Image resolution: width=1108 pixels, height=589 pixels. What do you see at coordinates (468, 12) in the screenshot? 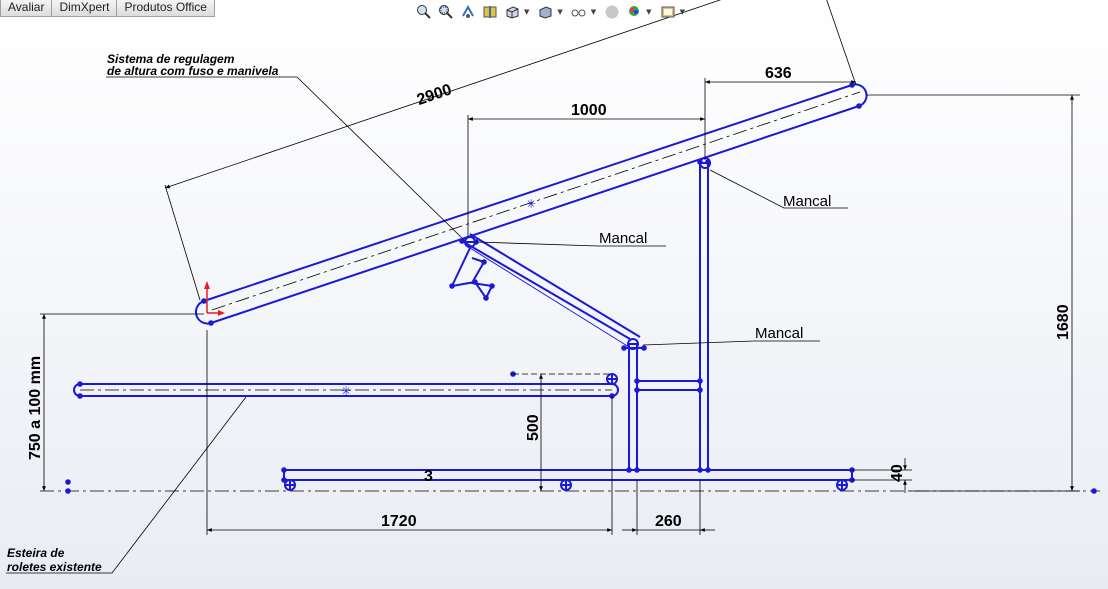
I see `previous-view-icon` at bounding box center [468, 12].